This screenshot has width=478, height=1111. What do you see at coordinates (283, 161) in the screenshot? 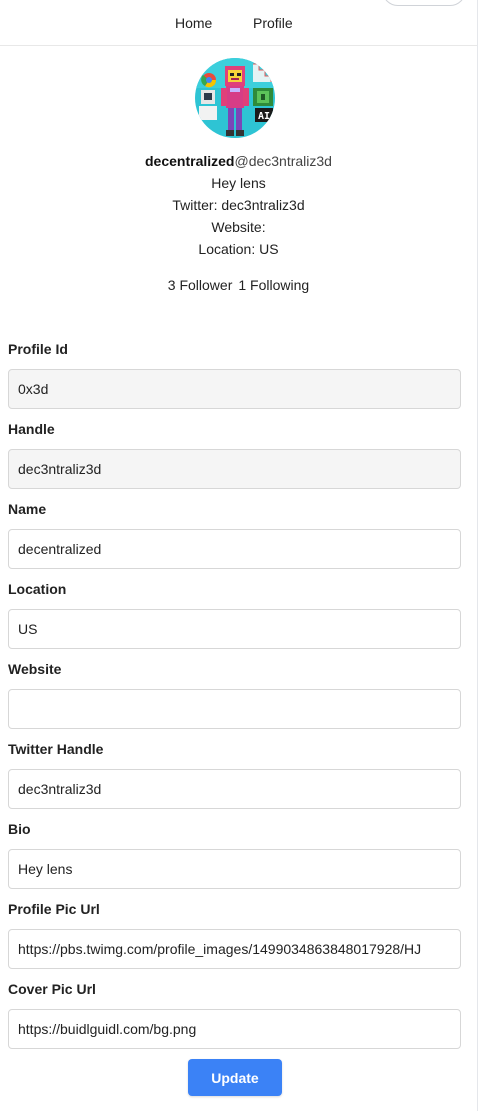
I see `profile-at-handle: @dec3ntraliz3d` at bounding box center [283, 161].